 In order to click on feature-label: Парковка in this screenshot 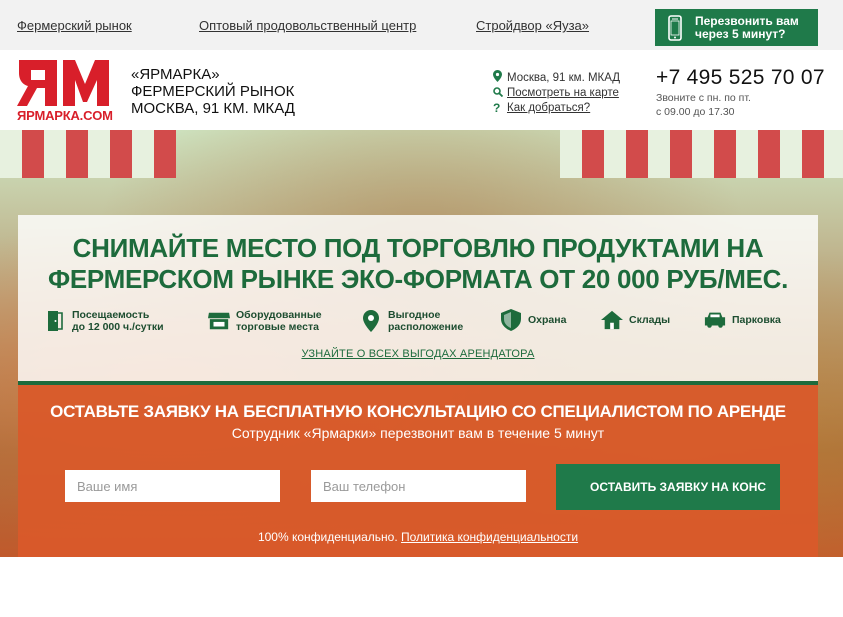, I will do `click(756, 320)`.